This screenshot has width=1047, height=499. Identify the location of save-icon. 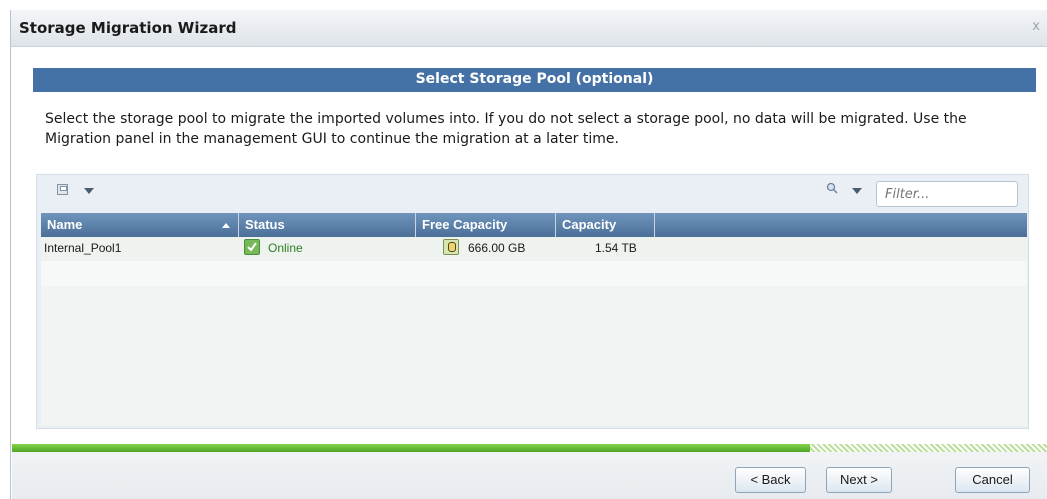
(62, 189).